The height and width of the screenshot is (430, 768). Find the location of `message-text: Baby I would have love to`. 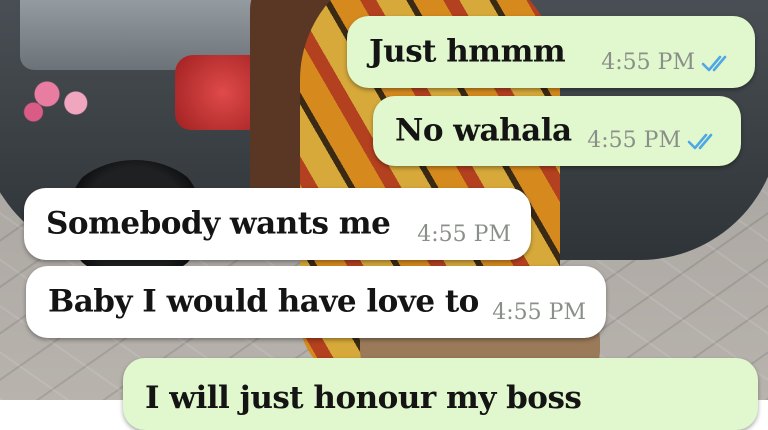

message-text: Baby I would have love to is located at coordinates (263, 301).